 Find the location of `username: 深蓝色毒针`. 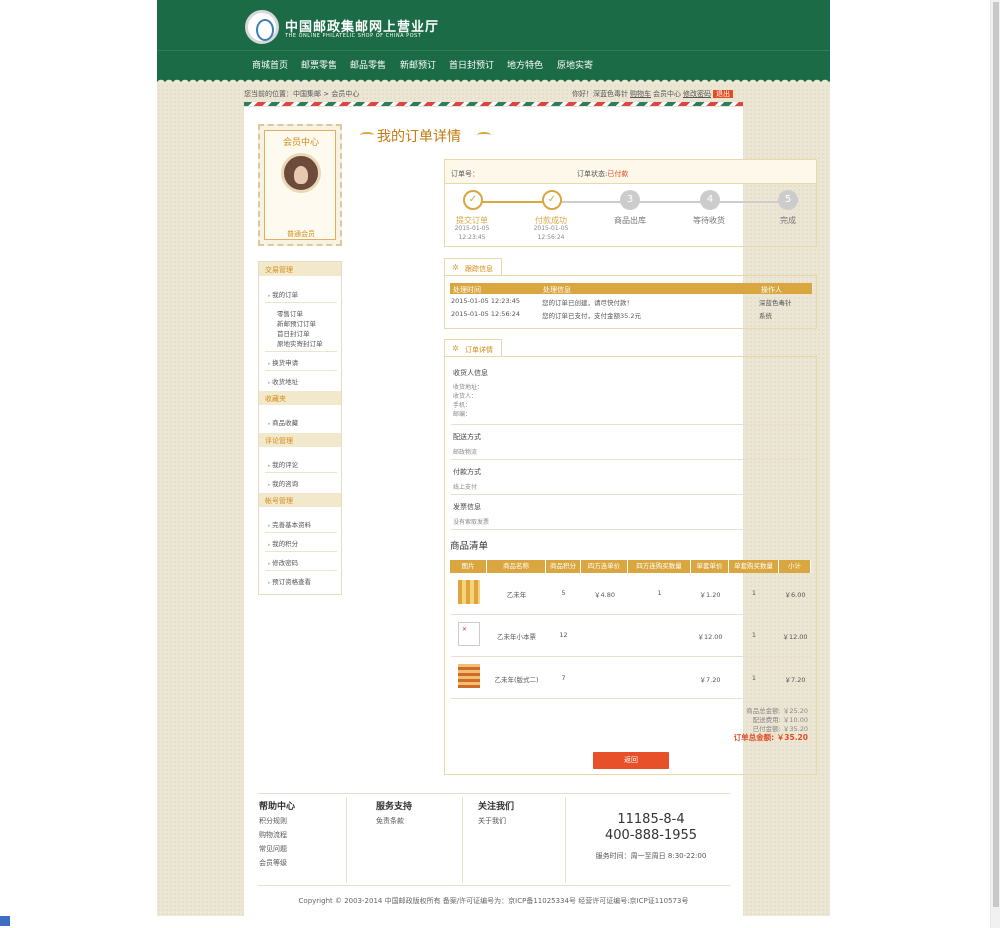

username: 深蓝色毒针 is located at coordinates (610, 94).